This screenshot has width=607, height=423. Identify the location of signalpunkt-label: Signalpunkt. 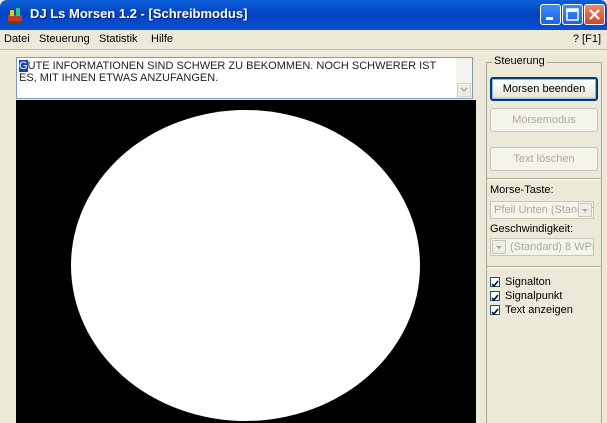
(534, 296).